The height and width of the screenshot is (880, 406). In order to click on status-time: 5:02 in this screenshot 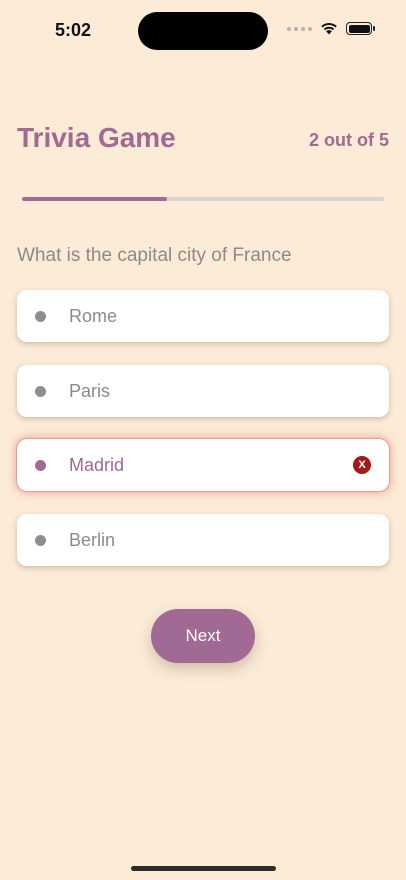, I will do `click(73, 30)`.